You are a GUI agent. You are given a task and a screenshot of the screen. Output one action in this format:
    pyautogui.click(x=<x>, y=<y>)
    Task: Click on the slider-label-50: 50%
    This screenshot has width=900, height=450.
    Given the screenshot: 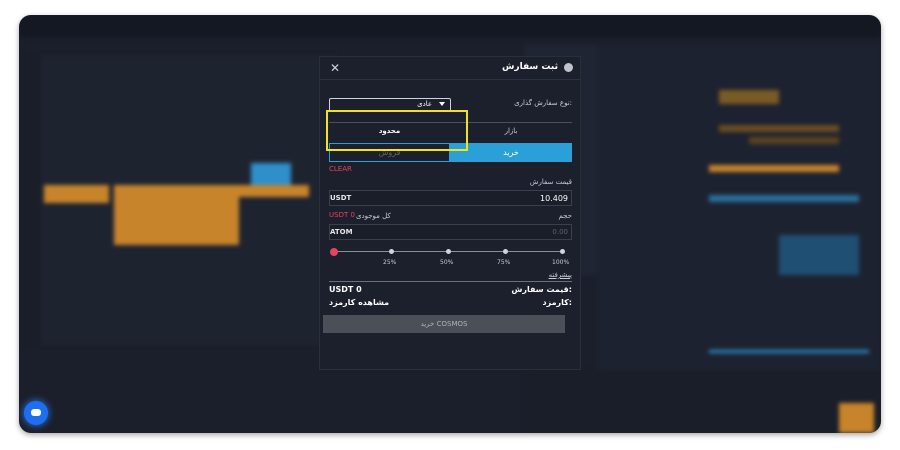 What is the action you would take?
    pyautogui.click(x=447, y=262)
    